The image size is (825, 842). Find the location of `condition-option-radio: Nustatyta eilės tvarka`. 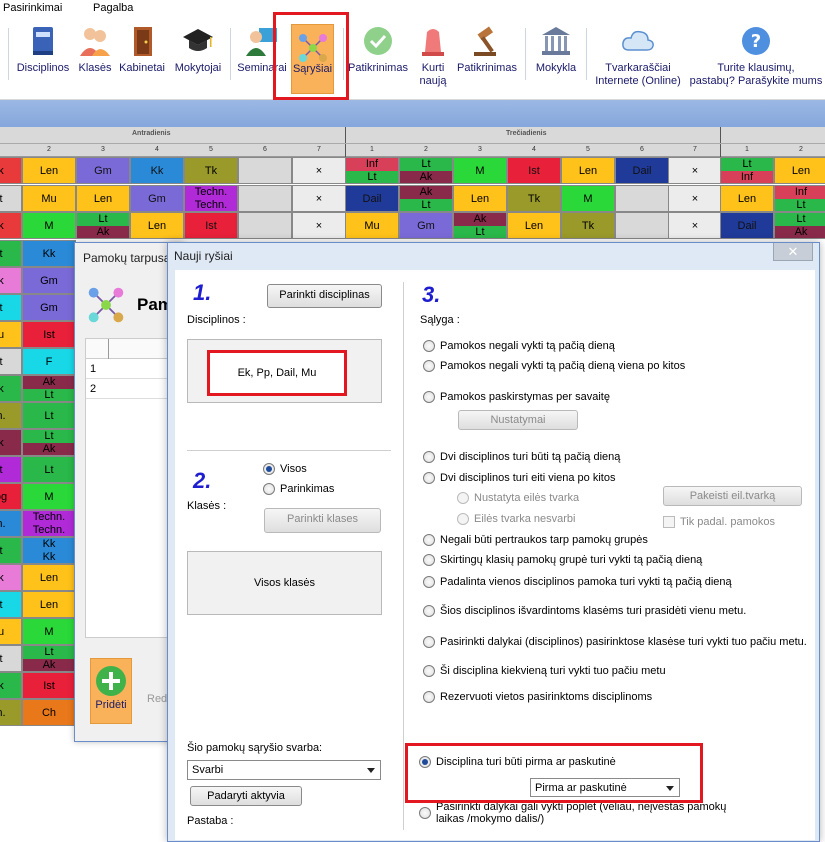

condition-option-radio: Nustatyta eilės tvarka is located at coordinates (518, 498).